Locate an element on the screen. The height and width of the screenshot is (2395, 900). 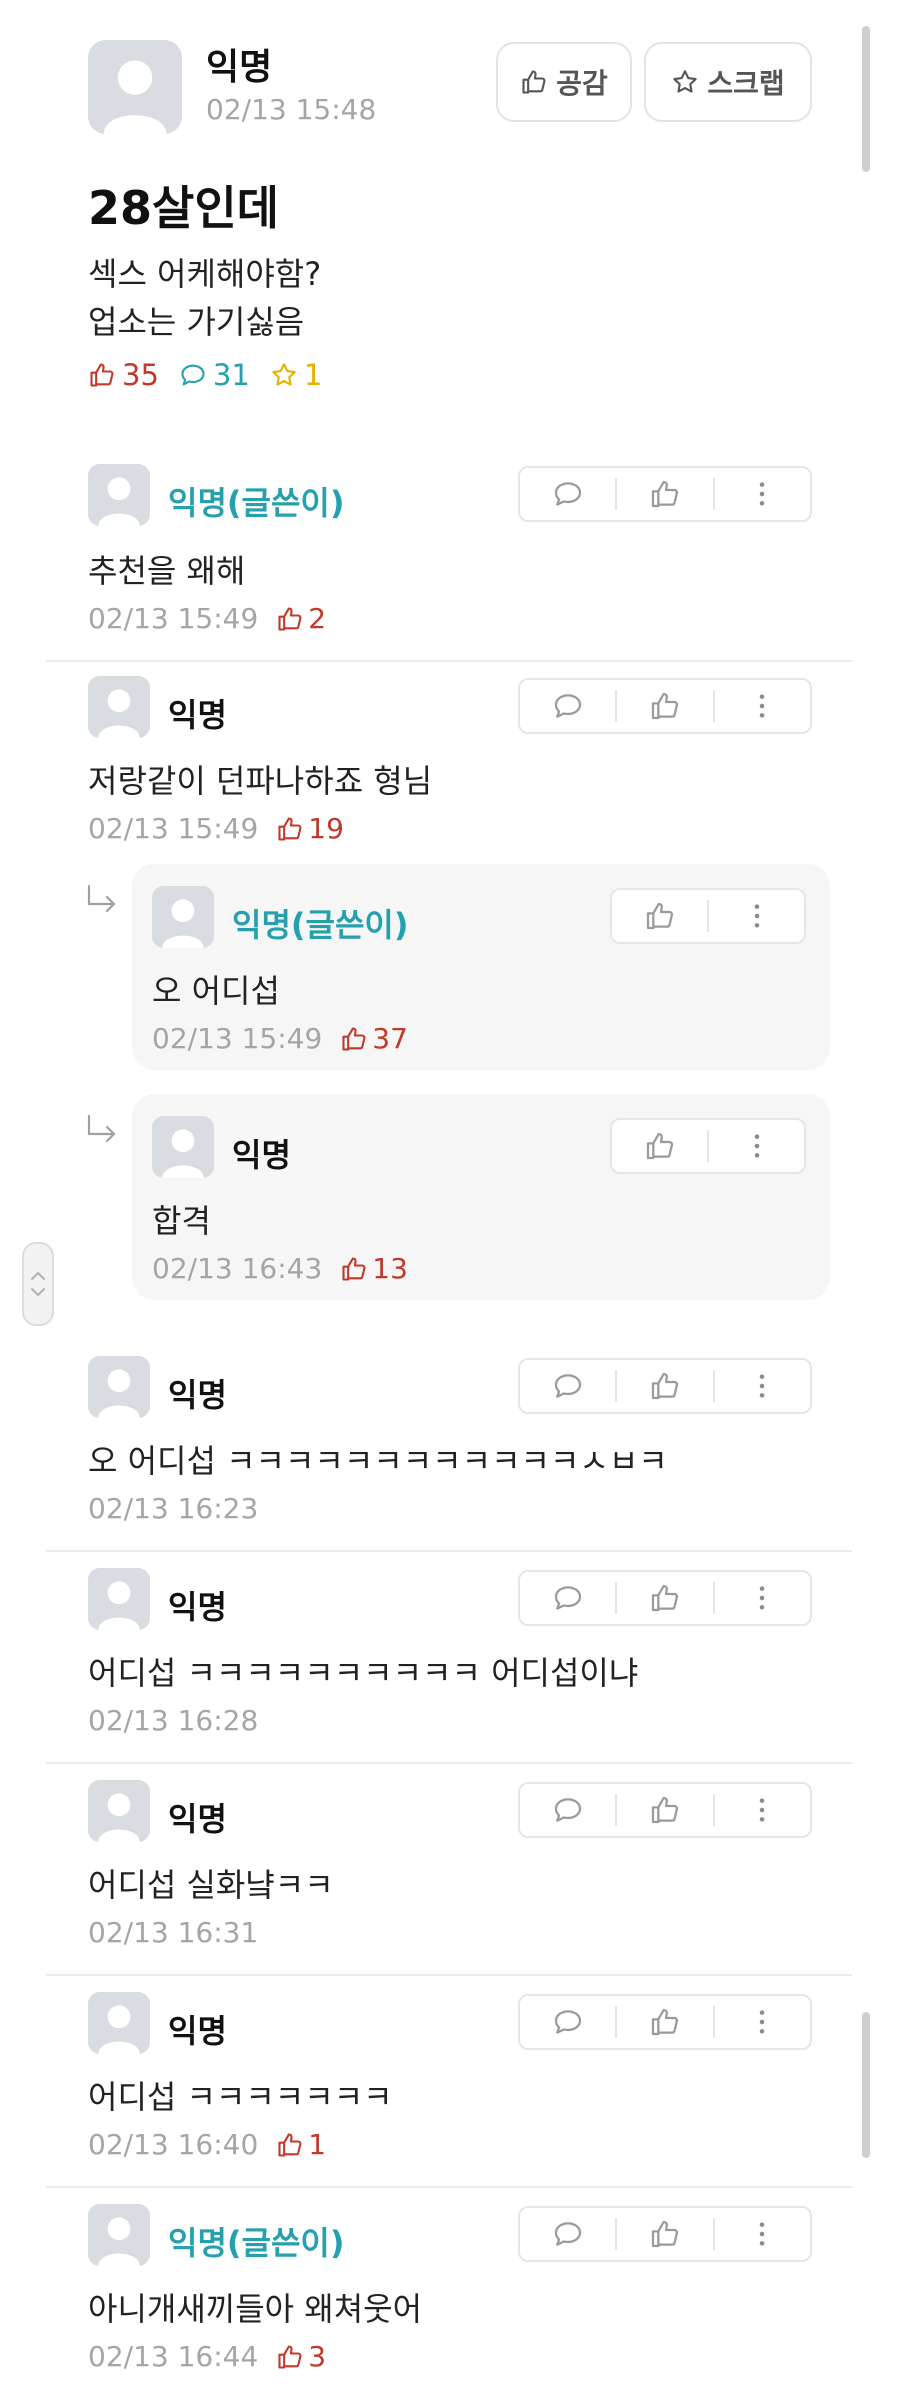
comment-timestamp: 02/13 16:43 is located at coordinates (237, 1268).